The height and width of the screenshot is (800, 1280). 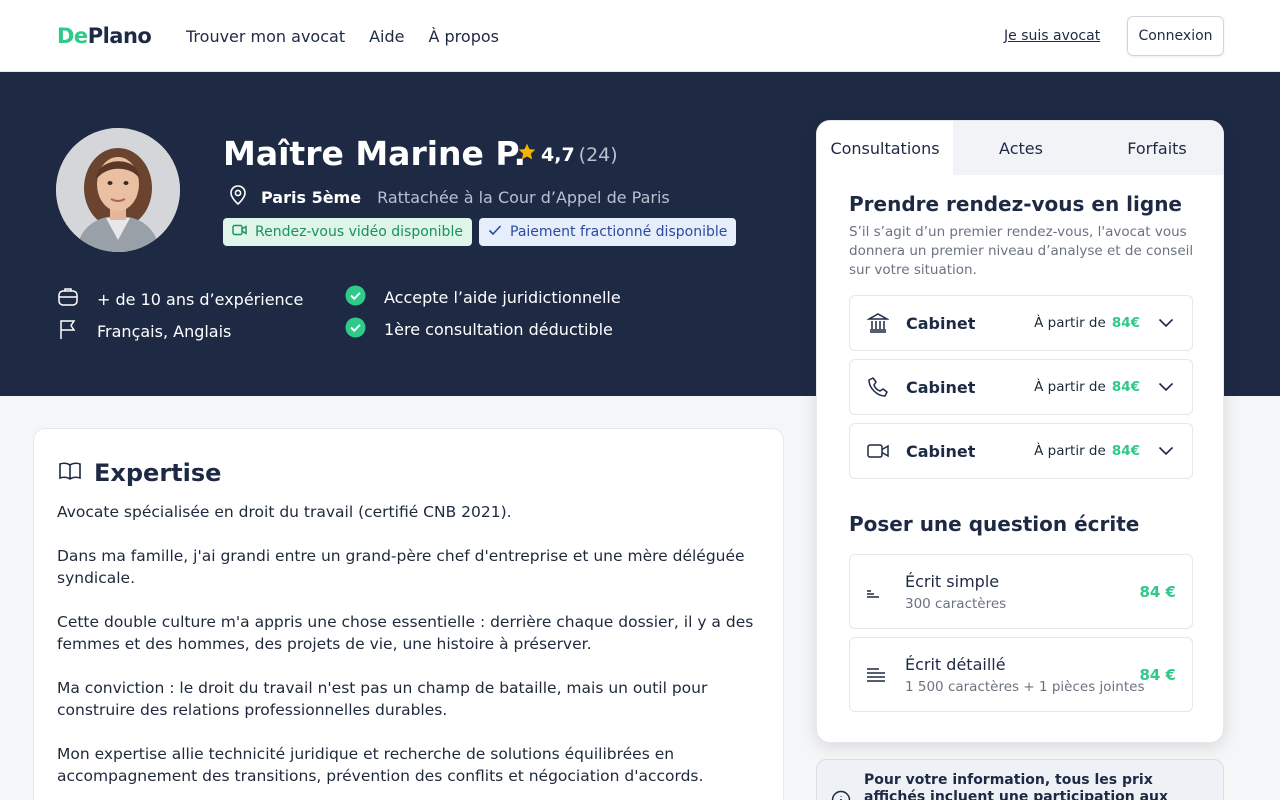 What do you see at coordinates (375, 153) in the screenshot?
I see `lawyer-name: Maître Marine P.` at bounding box center [375, 153].